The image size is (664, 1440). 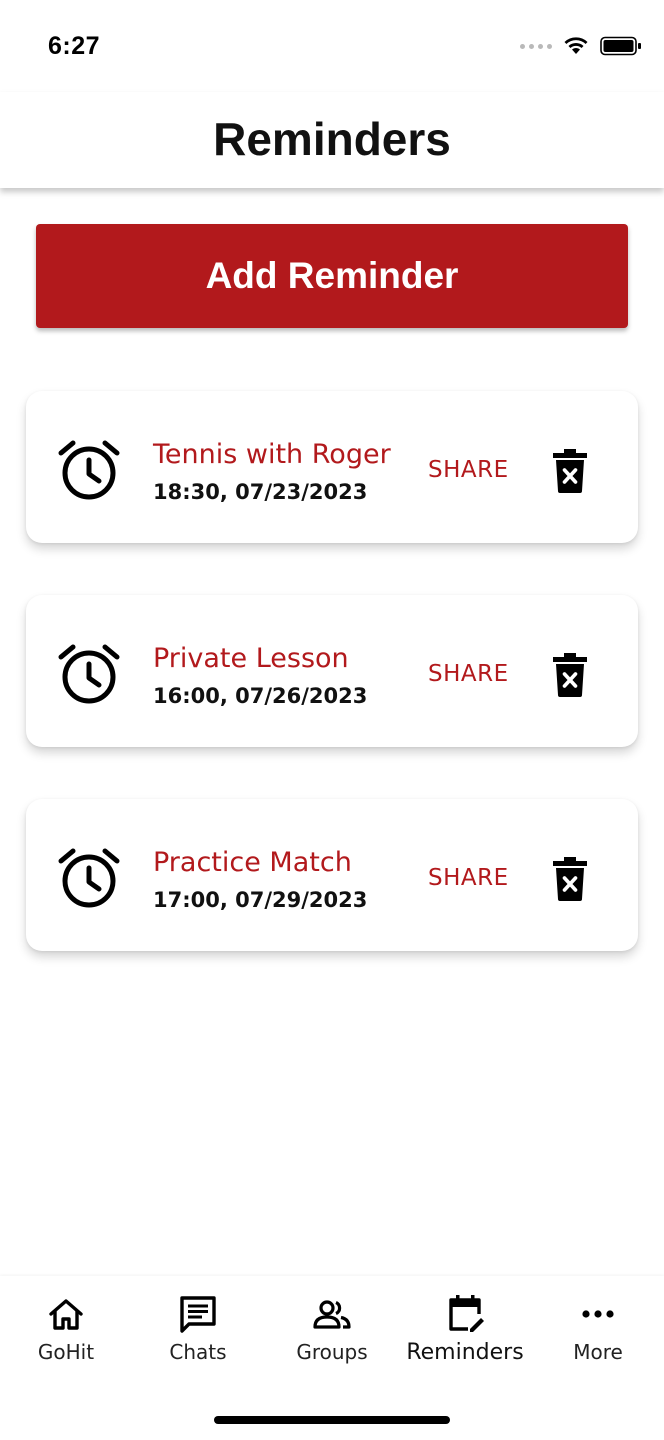 I want to click on tab-gohit: GoHit, so click(x=66, y=1339).